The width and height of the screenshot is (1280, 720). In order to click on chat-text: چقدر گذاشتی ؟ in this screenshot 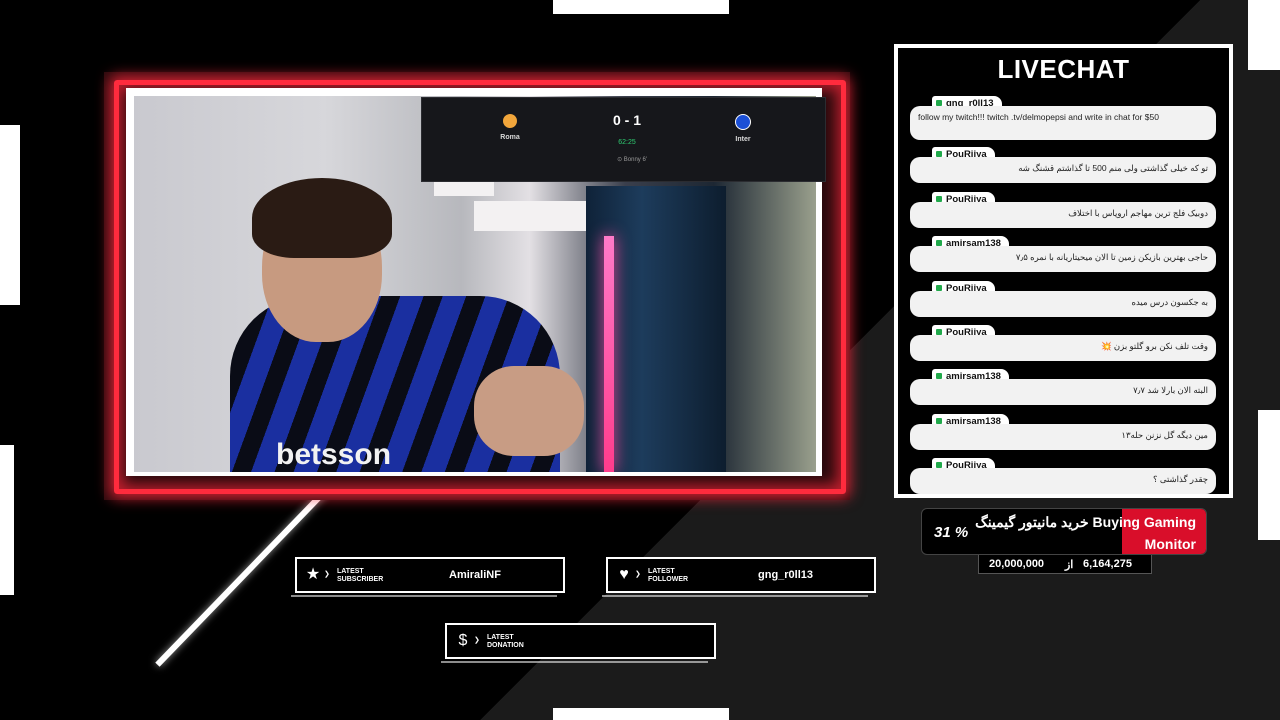, I will do `click(1063, 481)`.